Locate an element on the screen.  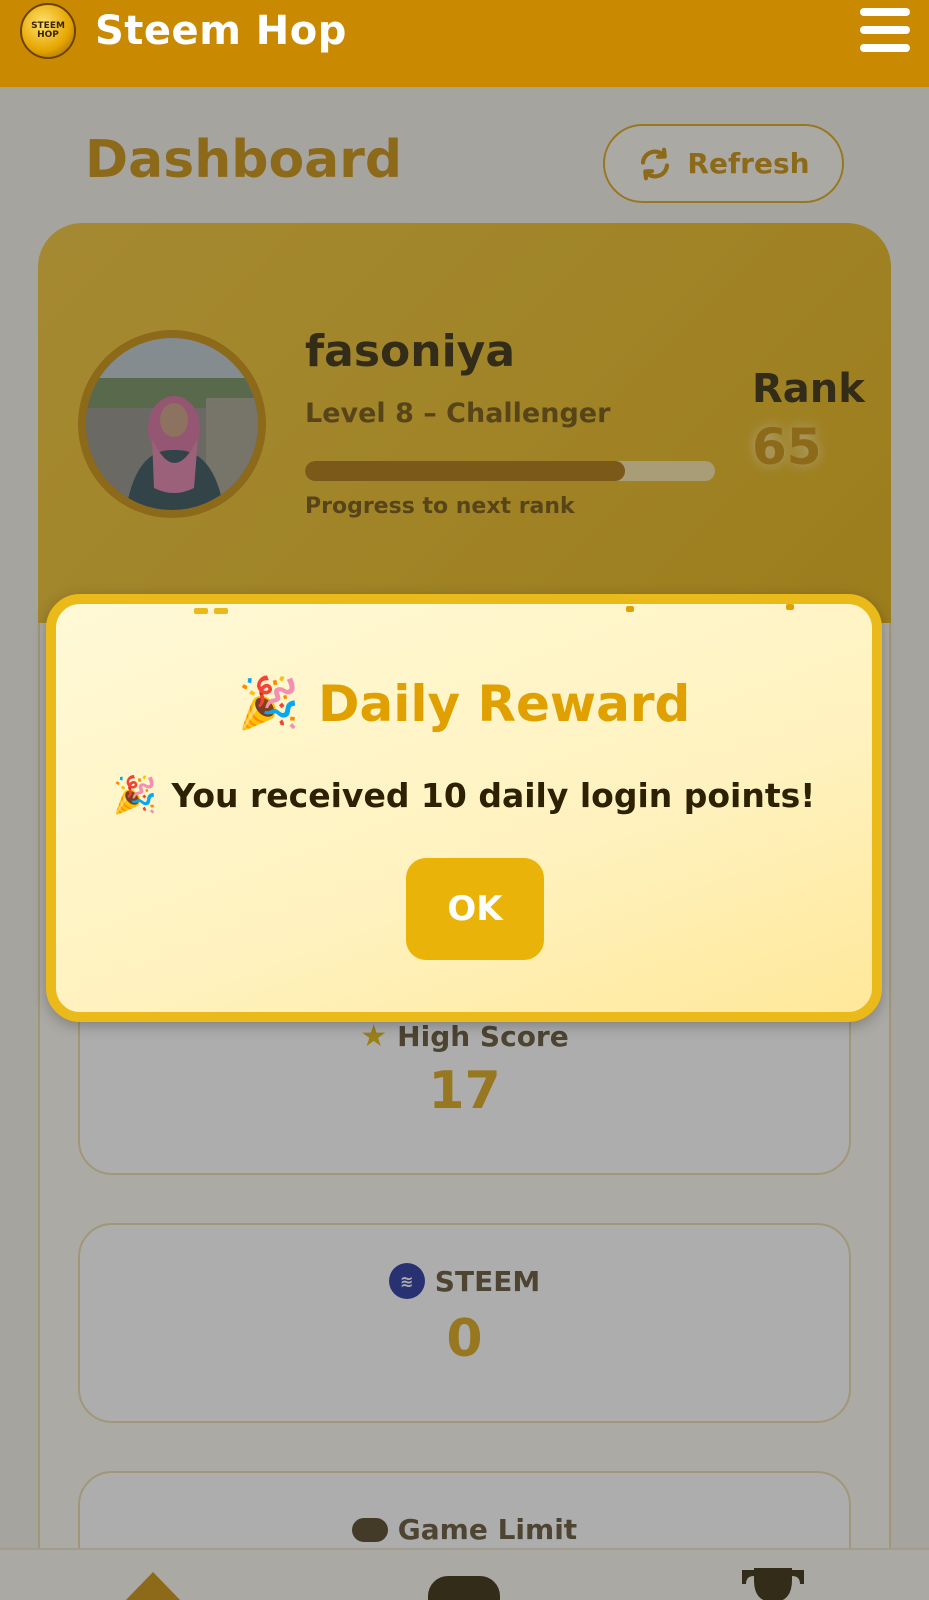
modal-message: You received 10 daily login points! is located at coordinates (493, 795).